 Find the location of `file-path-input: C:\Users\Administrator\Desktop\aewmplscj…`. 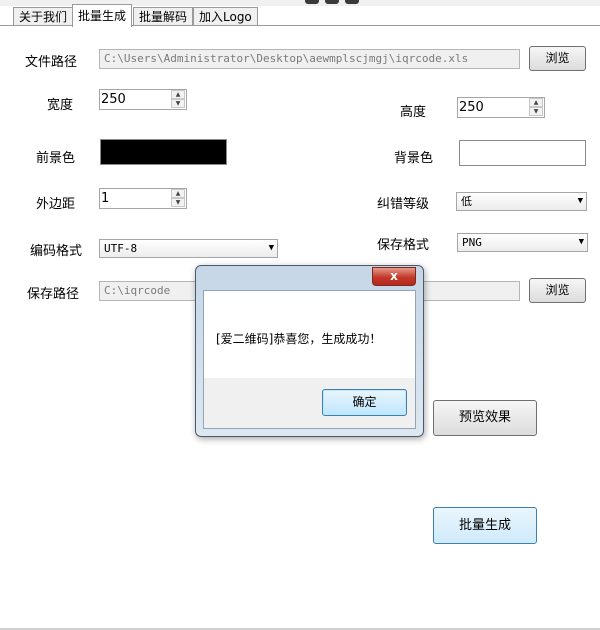

file-path-input: C:\Users\Administrator\Desktop\aewmplscj… is located at coordinates (309, 59).